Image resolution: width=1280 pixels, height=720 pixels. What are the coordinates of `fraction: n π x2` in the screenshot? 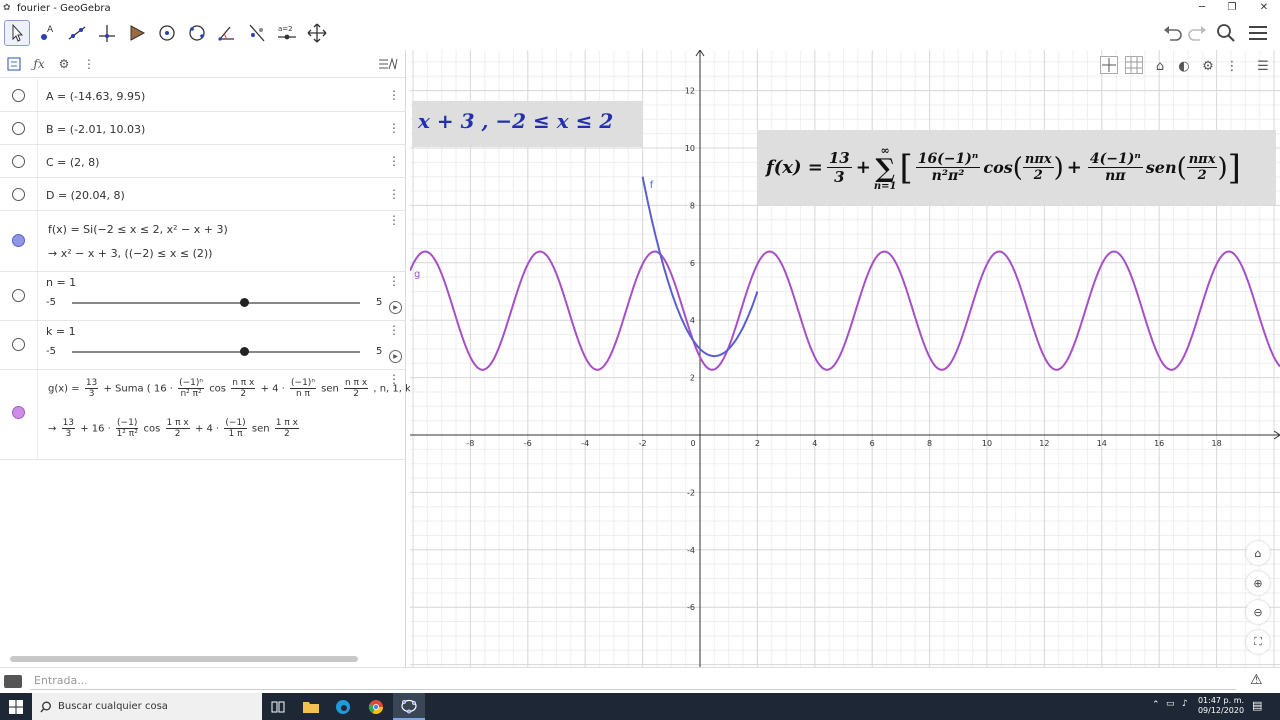 It's located at (243, 388).